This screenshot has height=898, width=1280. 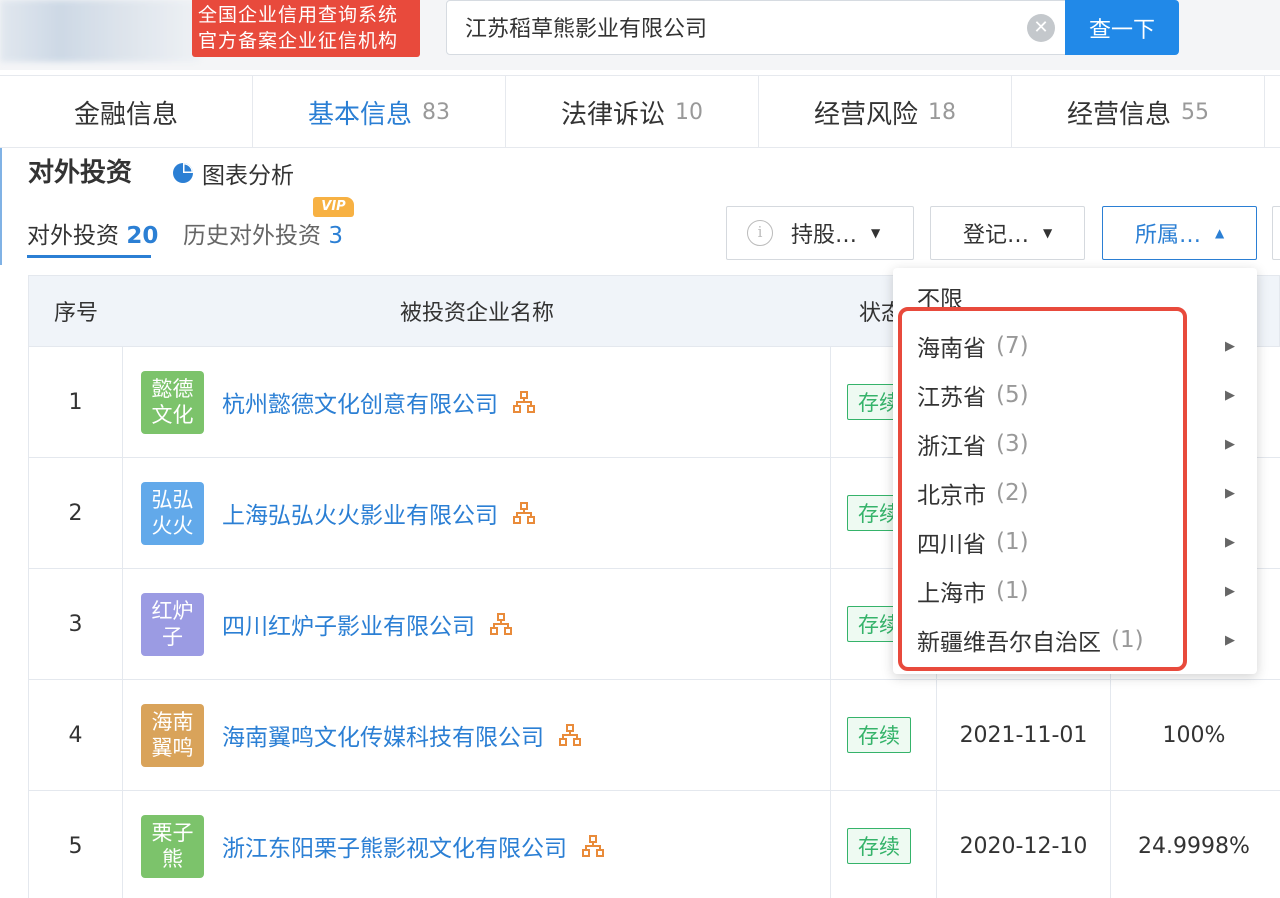 What do you see at coordinates (1012, 444) in the screenshot?
I see `option-count: (3)` at bounding box center [1012, 444].